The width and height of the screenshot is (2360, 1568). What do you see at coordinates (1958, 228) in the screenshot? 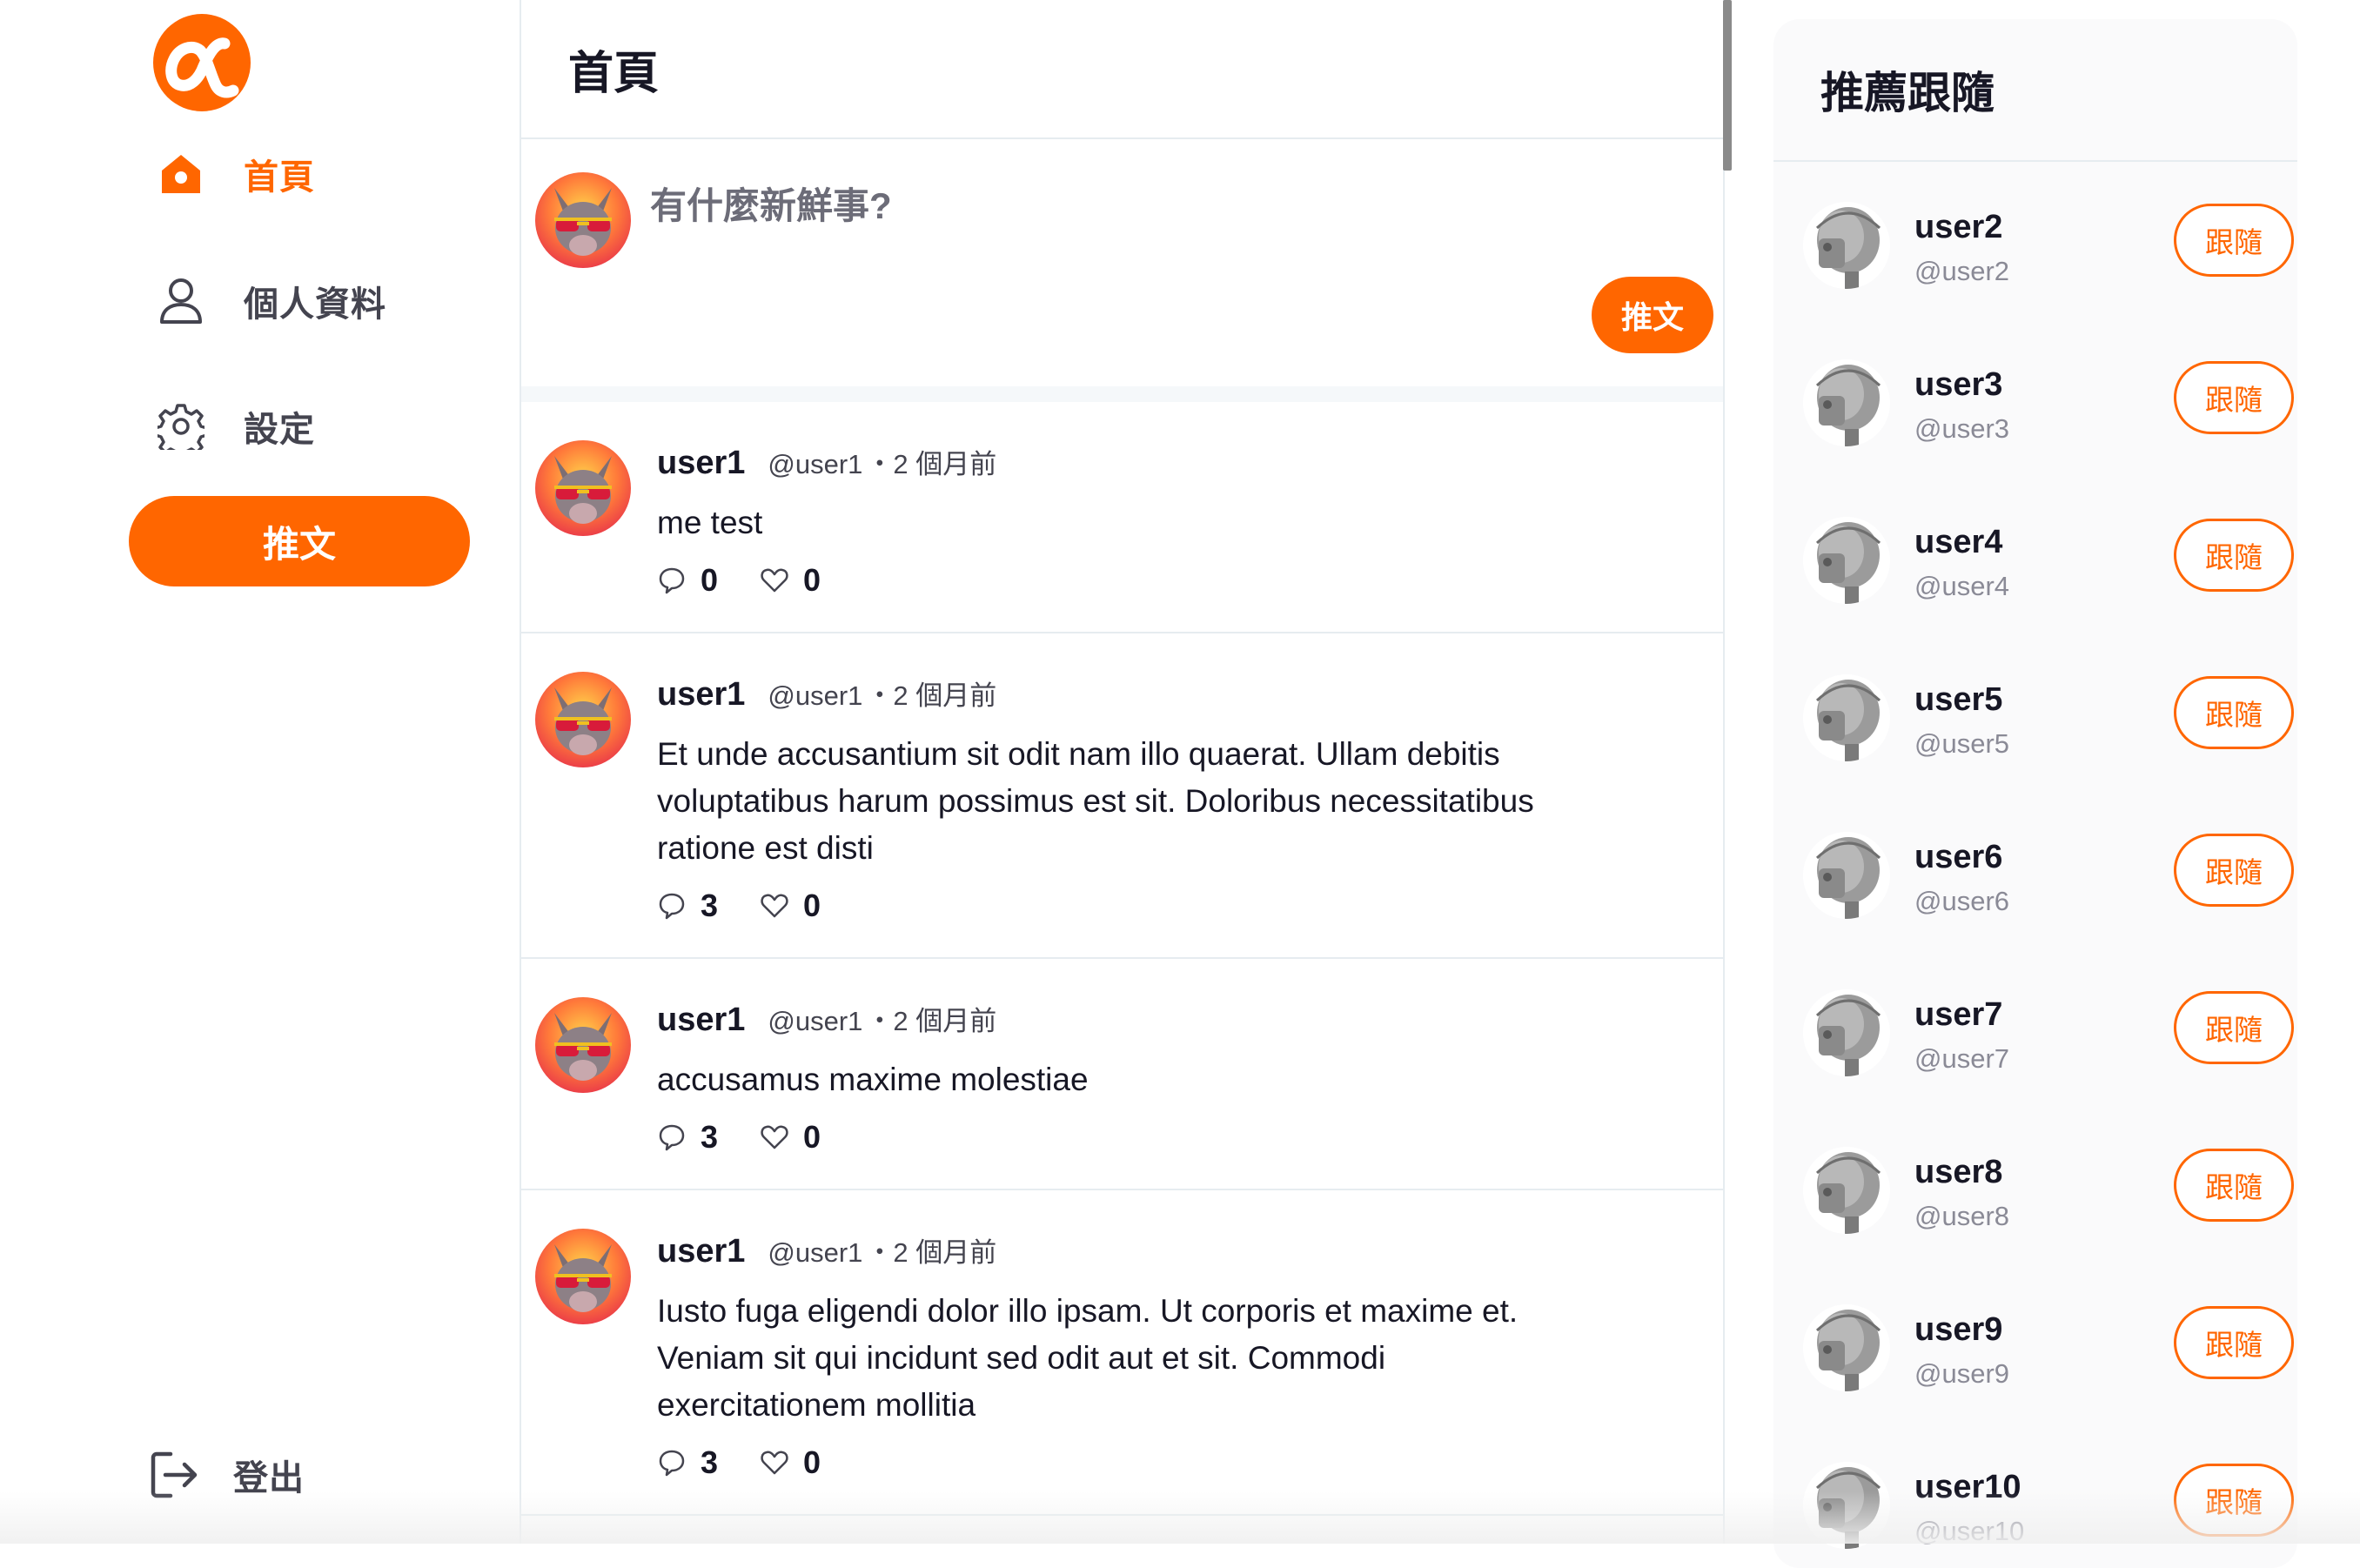
I see `user-name: user2` at bounding box center [1958, 228].